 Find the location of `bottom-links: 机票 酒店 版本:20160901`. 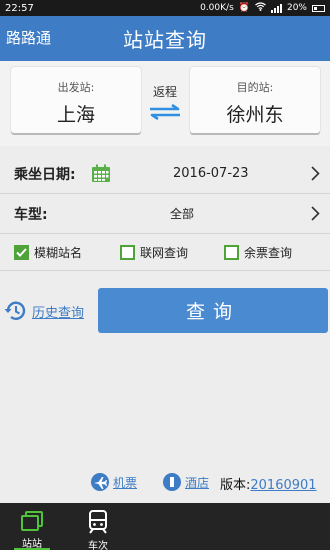

bottom-links: 机票 酒店 版本:20160901 is located at coordinates (210, 483).